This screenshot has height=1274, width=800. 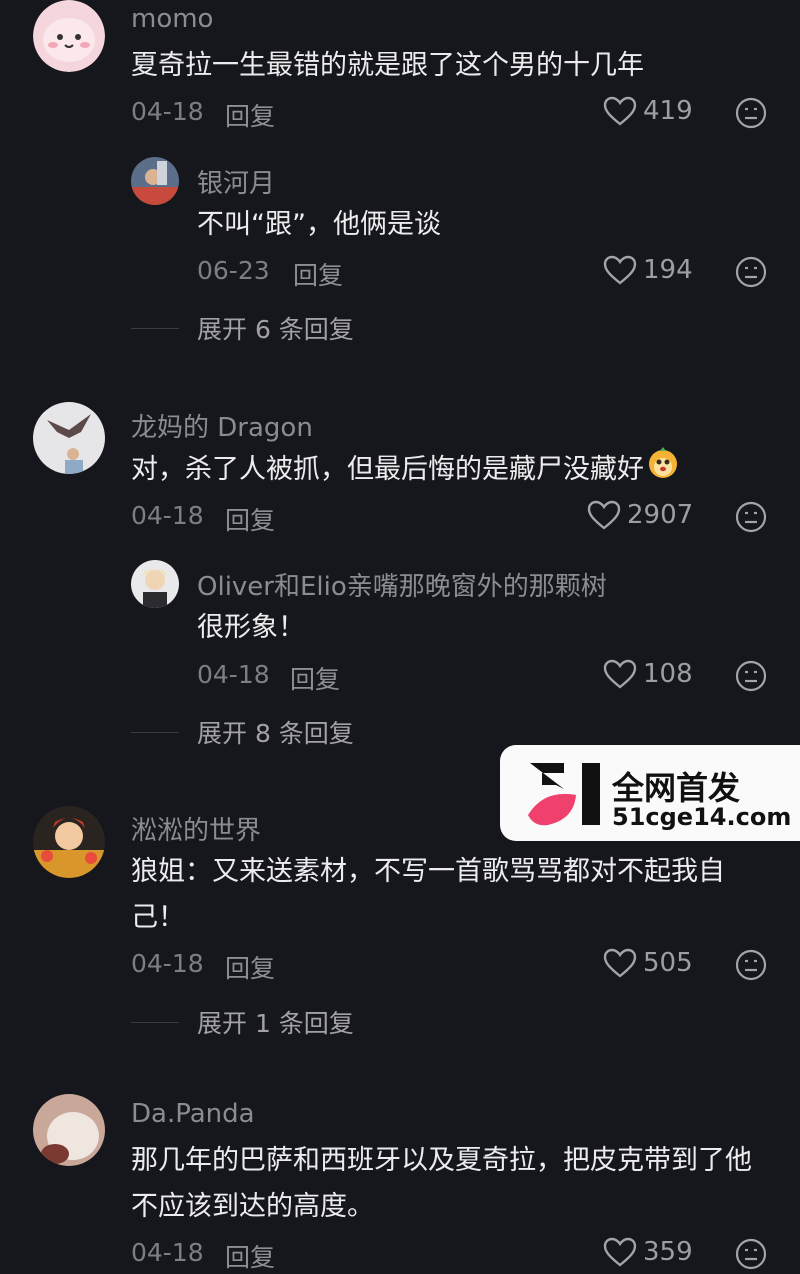 I want to click on like-button: 419, so click(x=648, y=111).